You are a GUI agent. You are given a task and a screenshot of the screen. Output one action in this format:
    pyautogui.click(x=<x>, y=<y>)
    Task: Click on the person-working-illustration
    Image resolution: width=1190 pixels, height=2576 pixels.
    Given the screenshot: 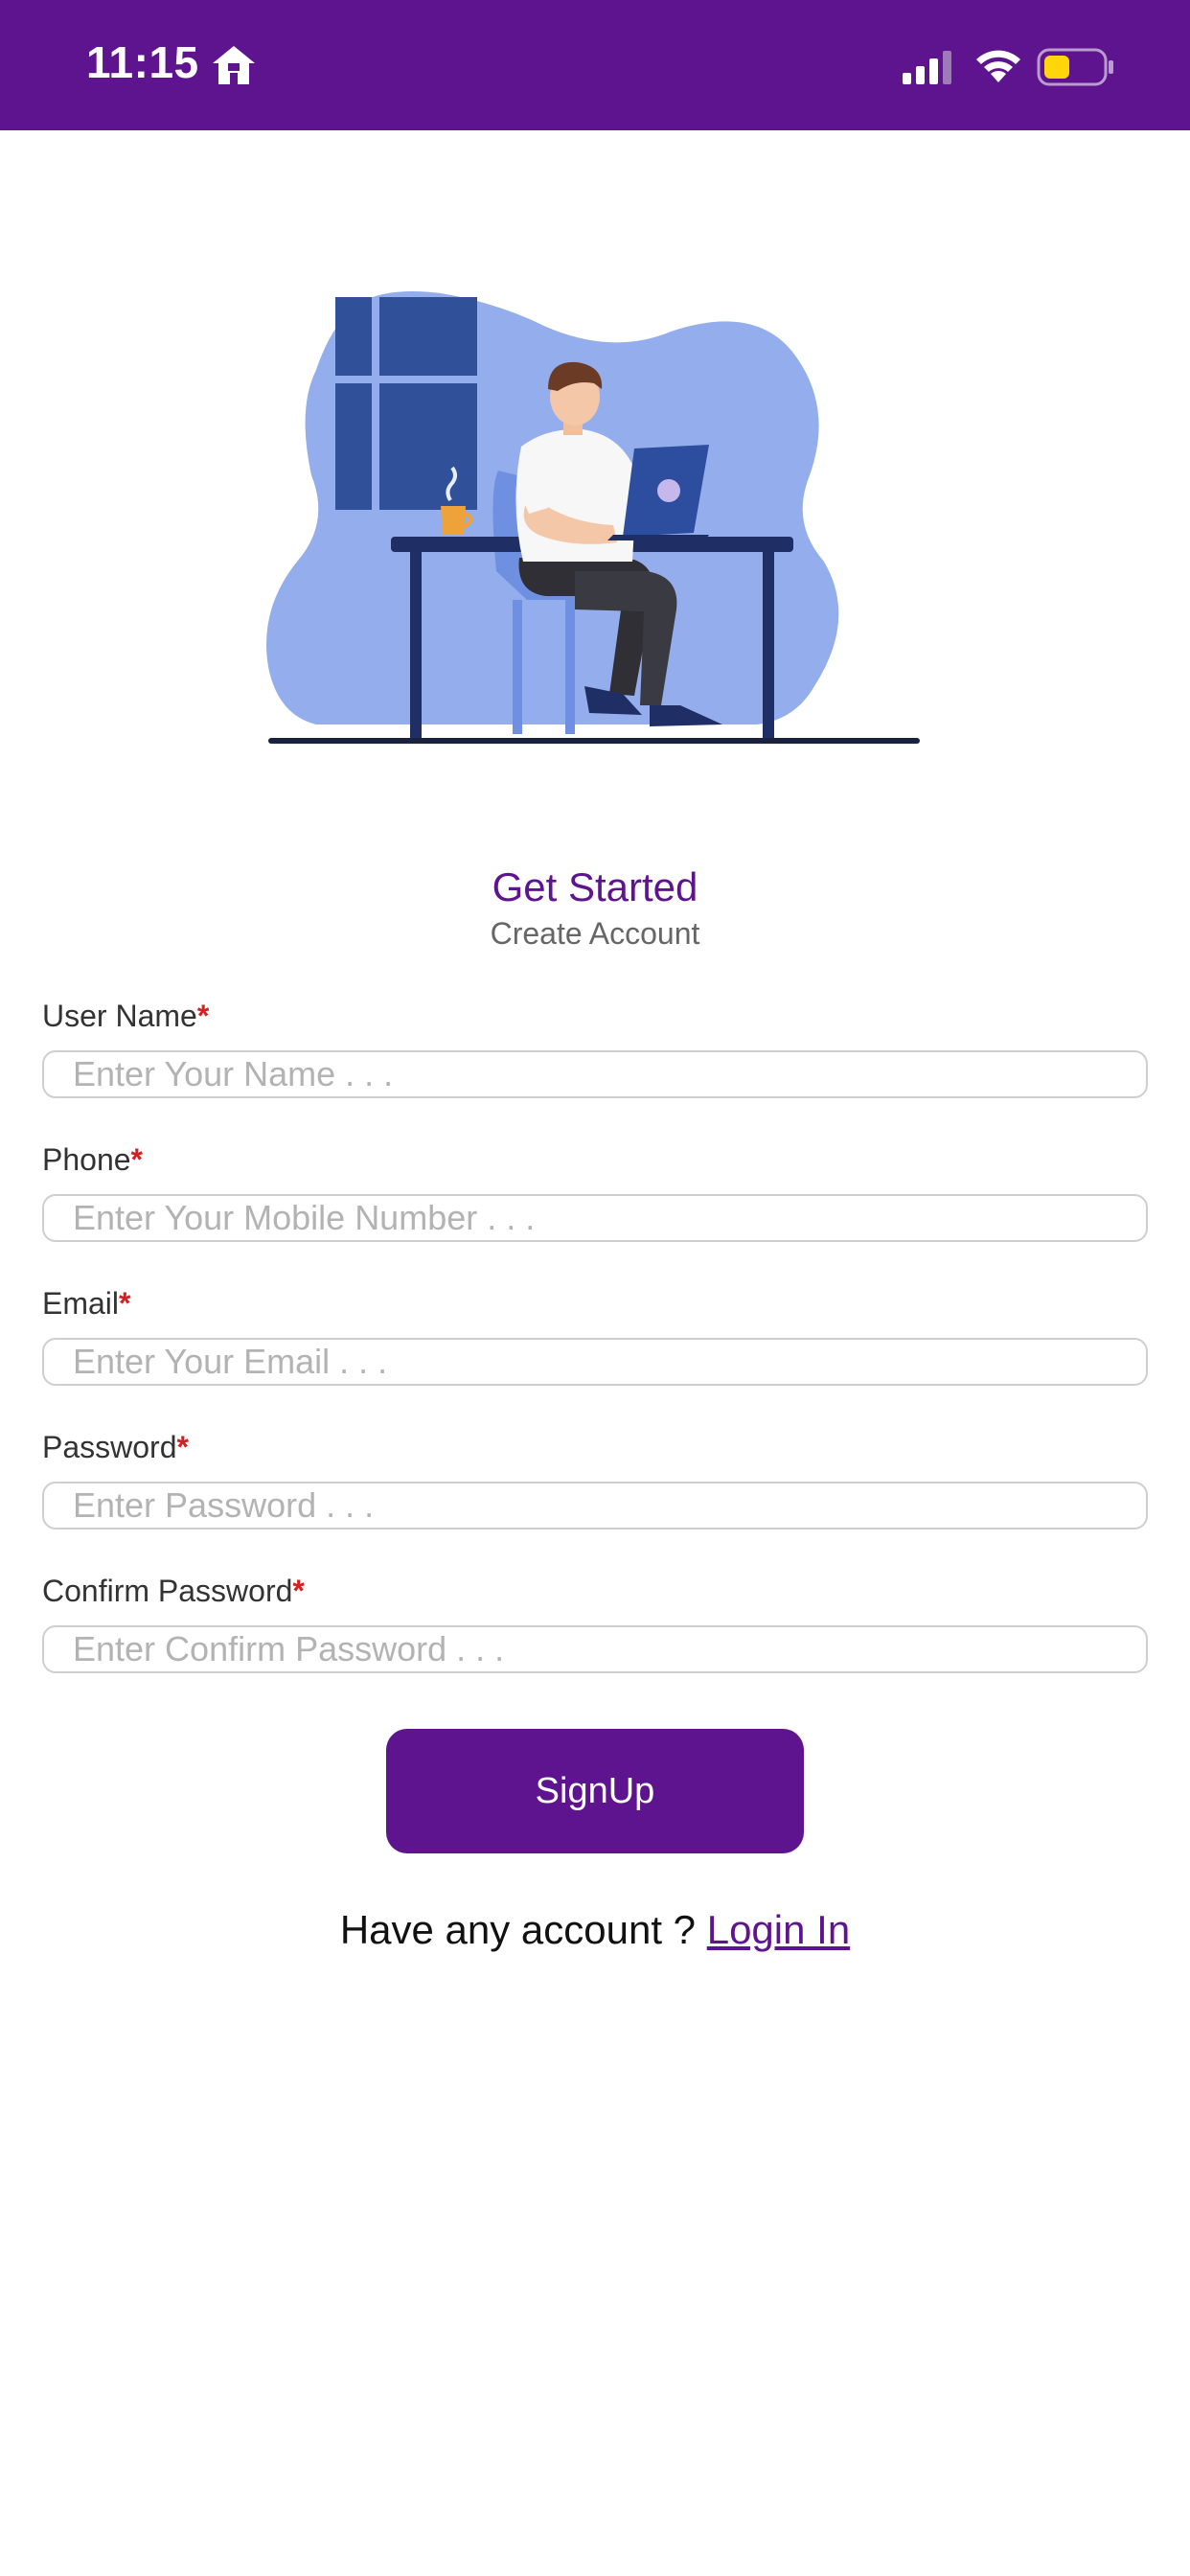 What is the action you would take?
    pyautogui.click(x=593, y=517)
    